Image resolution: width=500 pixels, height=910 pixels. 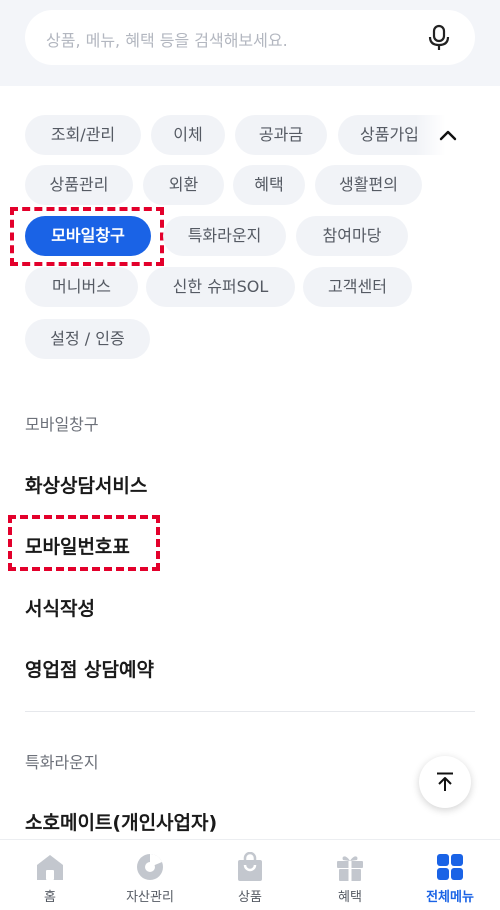 I want to click on shopping-bag-icon, so click(x=250, y=866).